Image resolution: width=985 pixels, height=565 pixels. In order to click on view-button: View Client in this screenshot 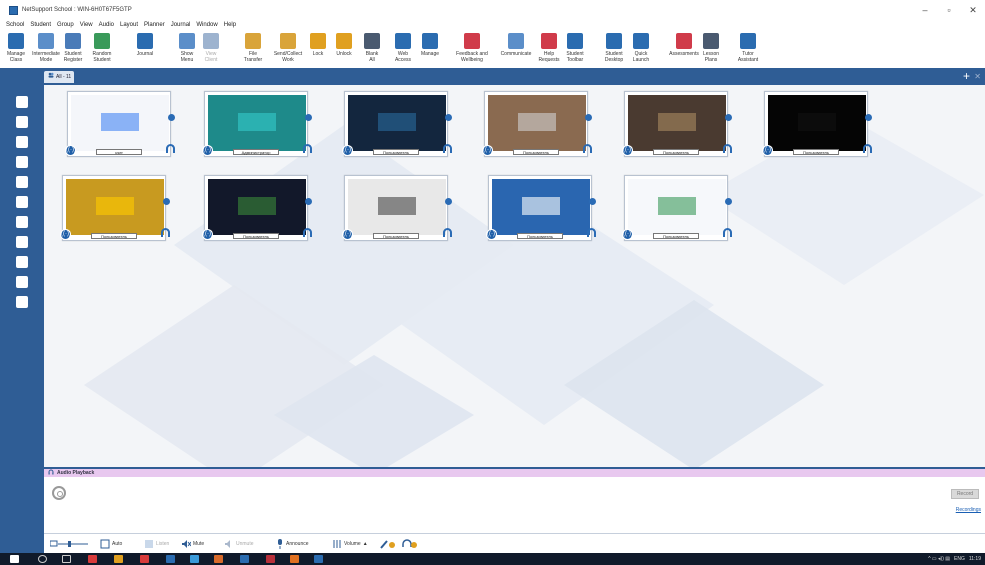, I will do `click(211, 49)`.